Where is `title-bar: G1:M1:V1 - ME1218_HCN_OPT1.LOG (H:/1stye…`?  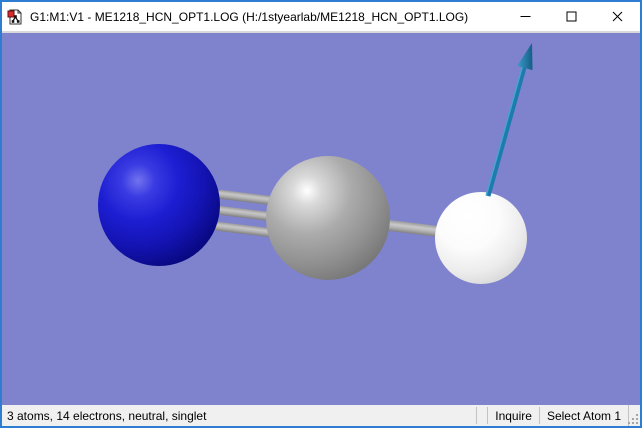 title-bar: G1:M1:V1 - ME1218_HCN_OPT1.LOG (H:/1stye… is located at coordinates (321, 16).